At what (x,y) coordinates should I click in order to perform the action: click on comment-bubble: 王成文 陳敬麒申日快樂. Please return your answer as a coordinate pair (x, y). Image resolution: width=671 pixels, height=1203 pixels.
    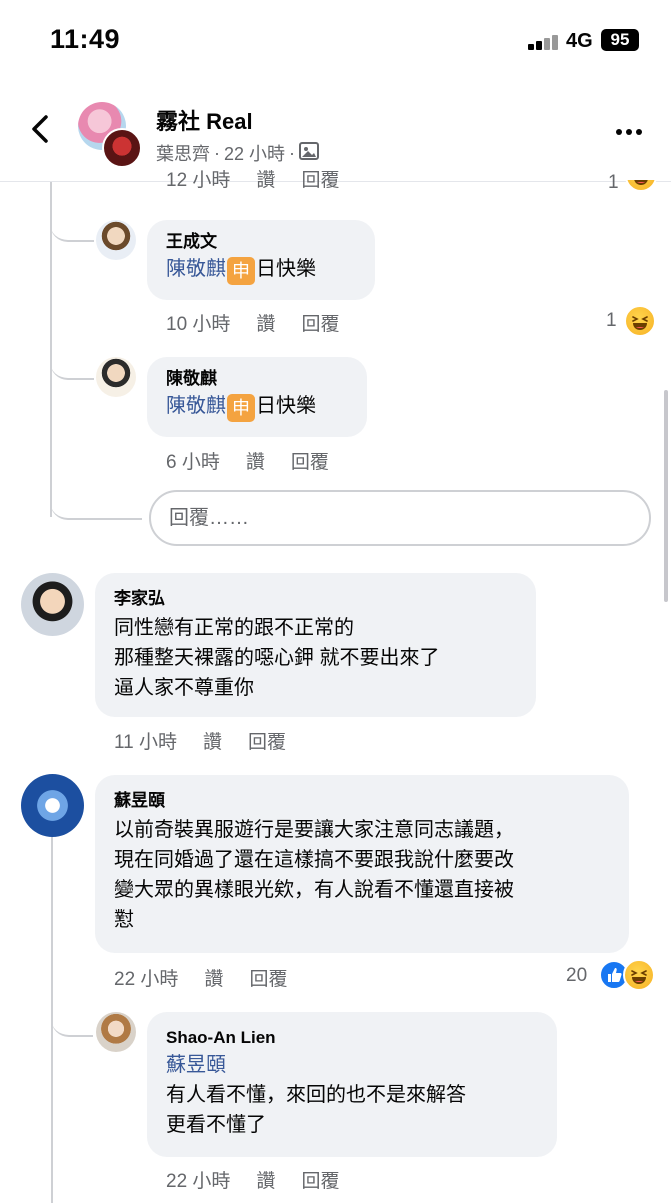
    Looking at the image, I should click on (261, 260).